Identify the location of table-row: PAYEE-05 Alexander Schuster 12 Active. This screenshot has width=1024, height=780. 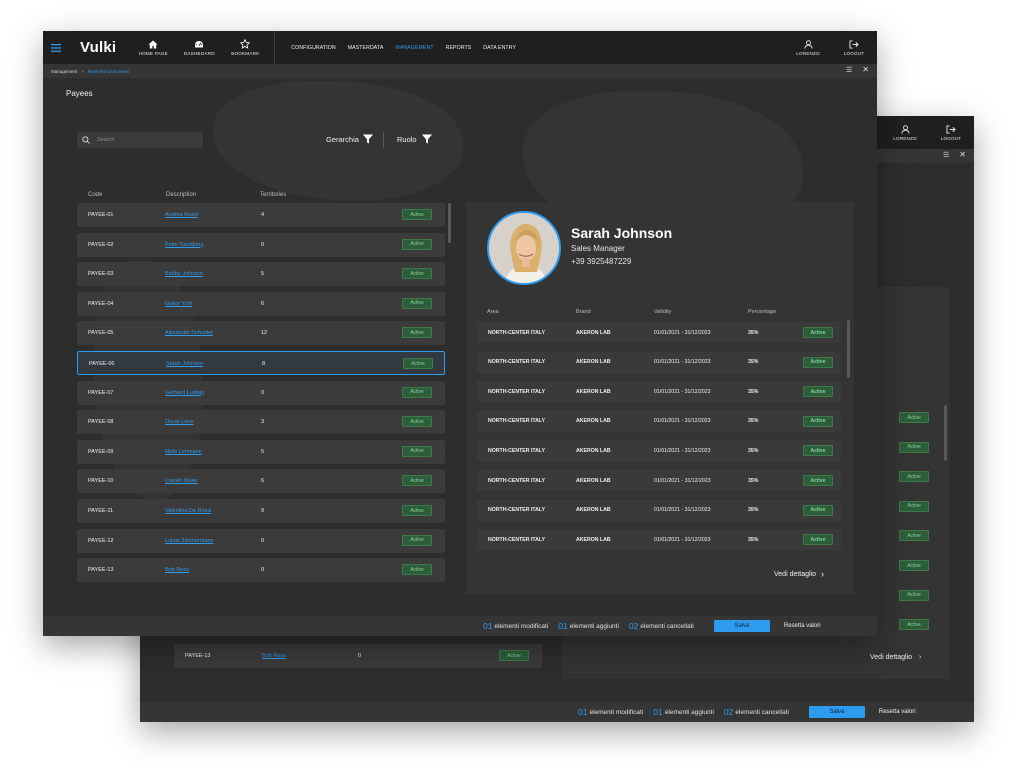
(261, 333).